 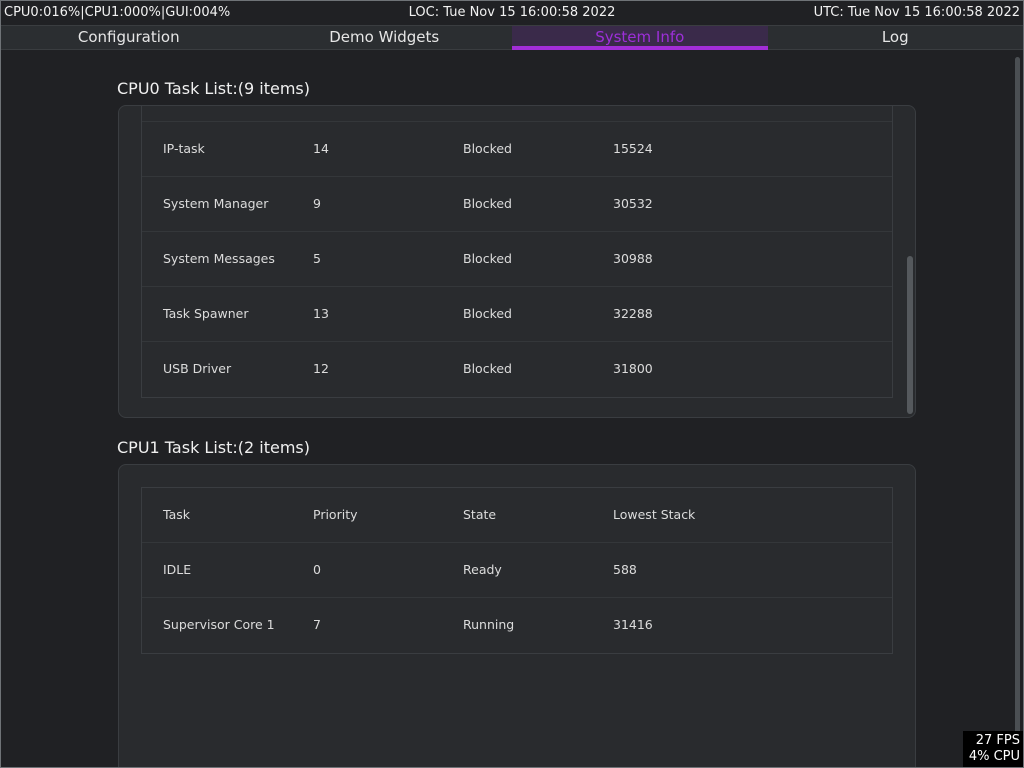 I want to click on cpu0-list-scrollbar, so click(x=910, y=335).